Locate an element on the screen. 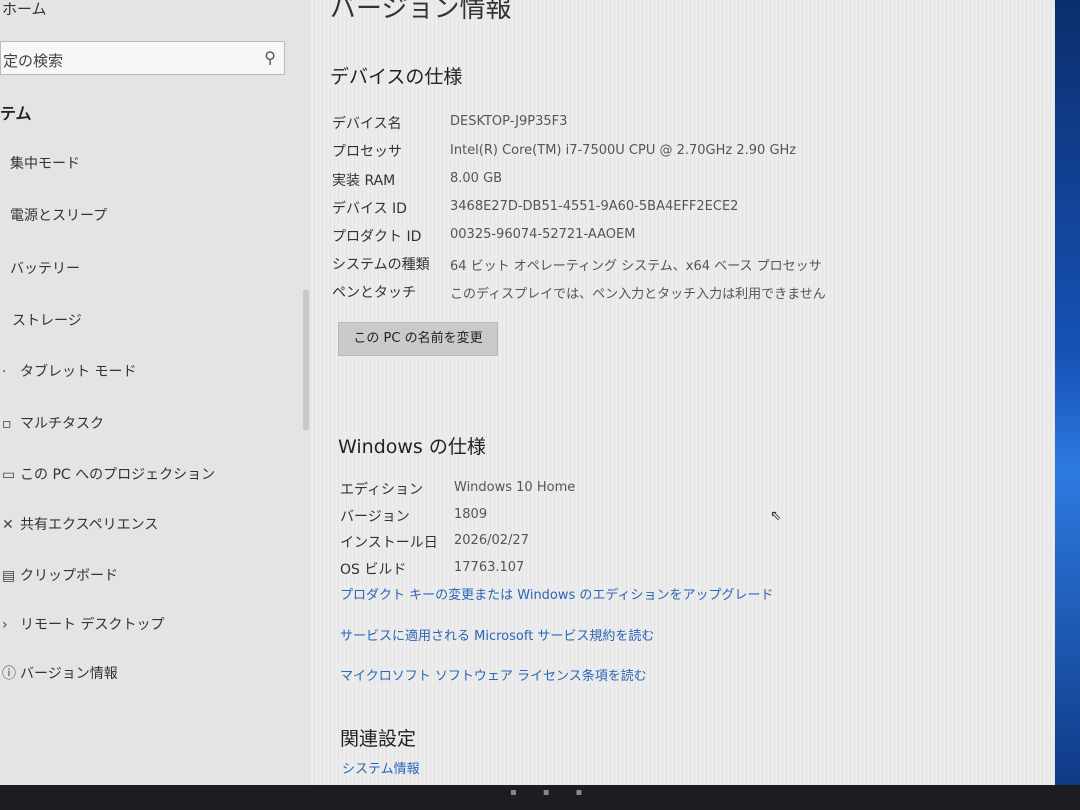  spec-label: 実装 RAM is located at coordinates (364, 181).